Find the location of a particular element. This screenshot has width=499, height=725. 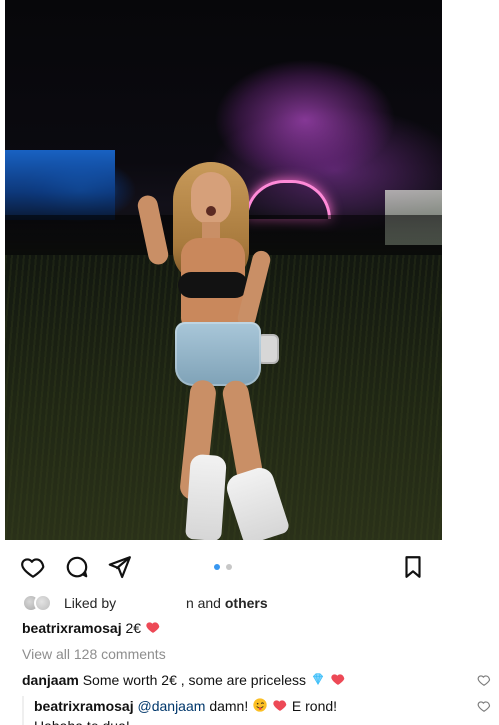

black-top is located at coordinates (213, 285).